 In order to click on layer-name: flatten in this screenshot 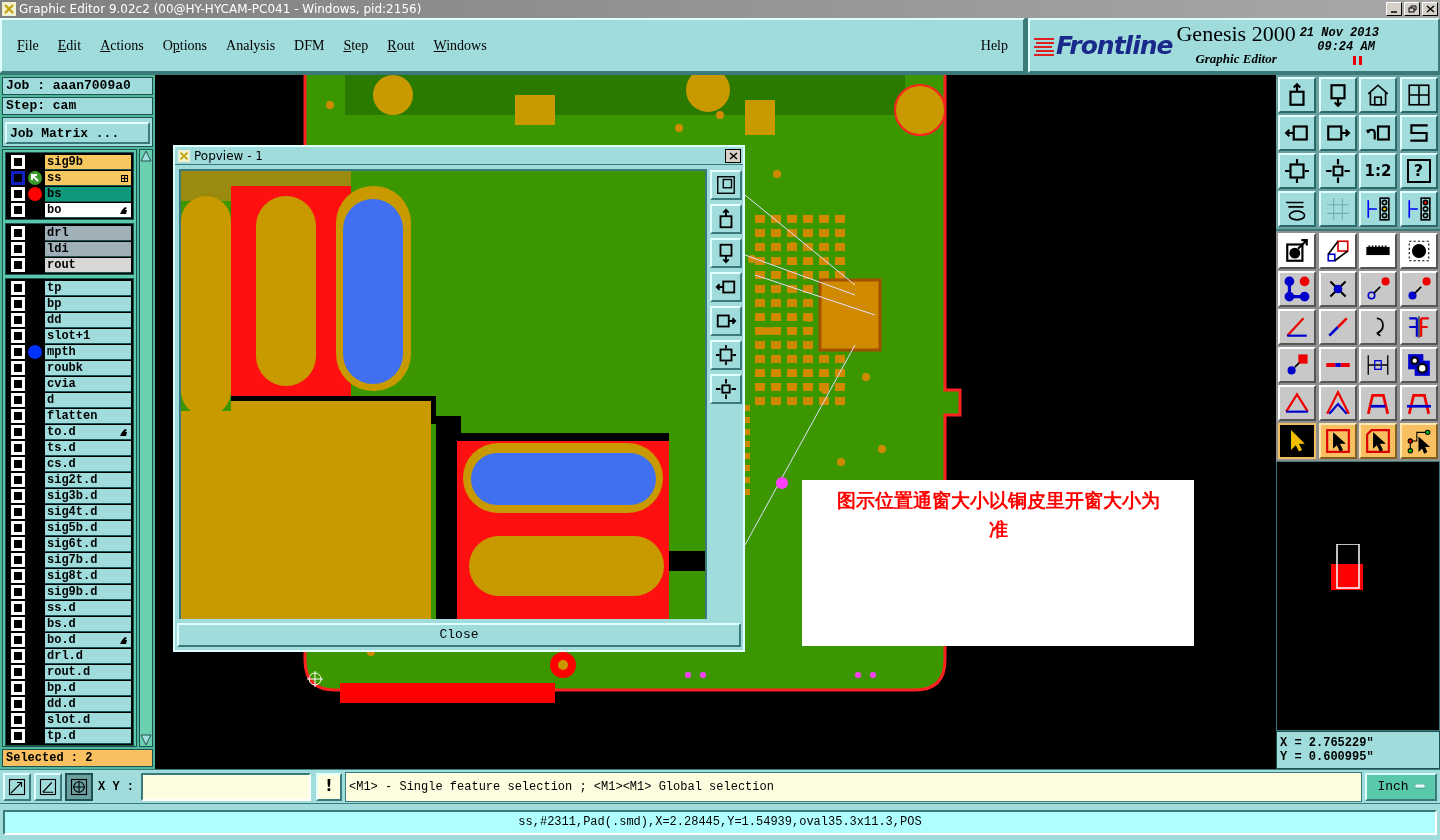, I will do `click(88, 416)`.